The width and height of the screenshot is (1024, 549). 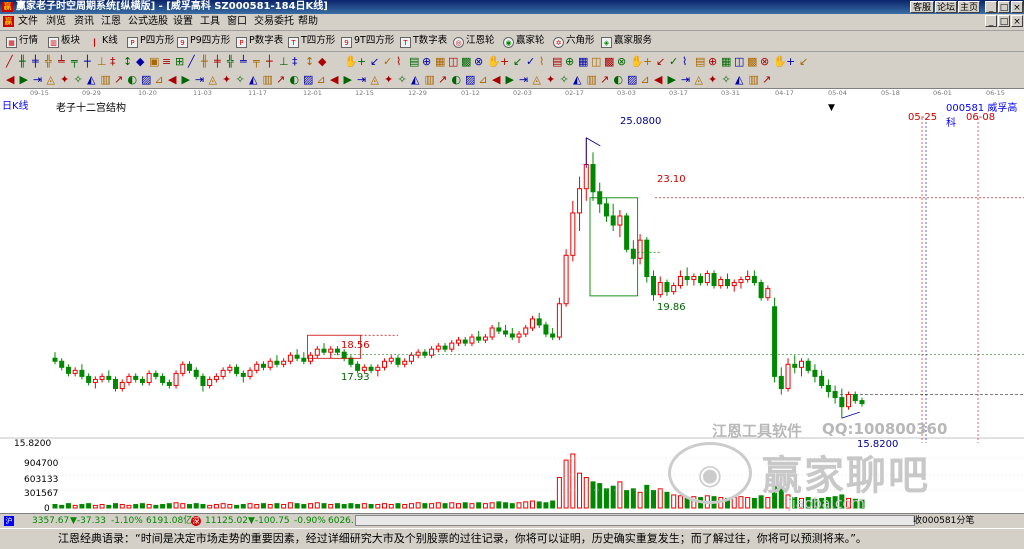 I want to click on menu-file: 文件, so click(x=28, y=22).